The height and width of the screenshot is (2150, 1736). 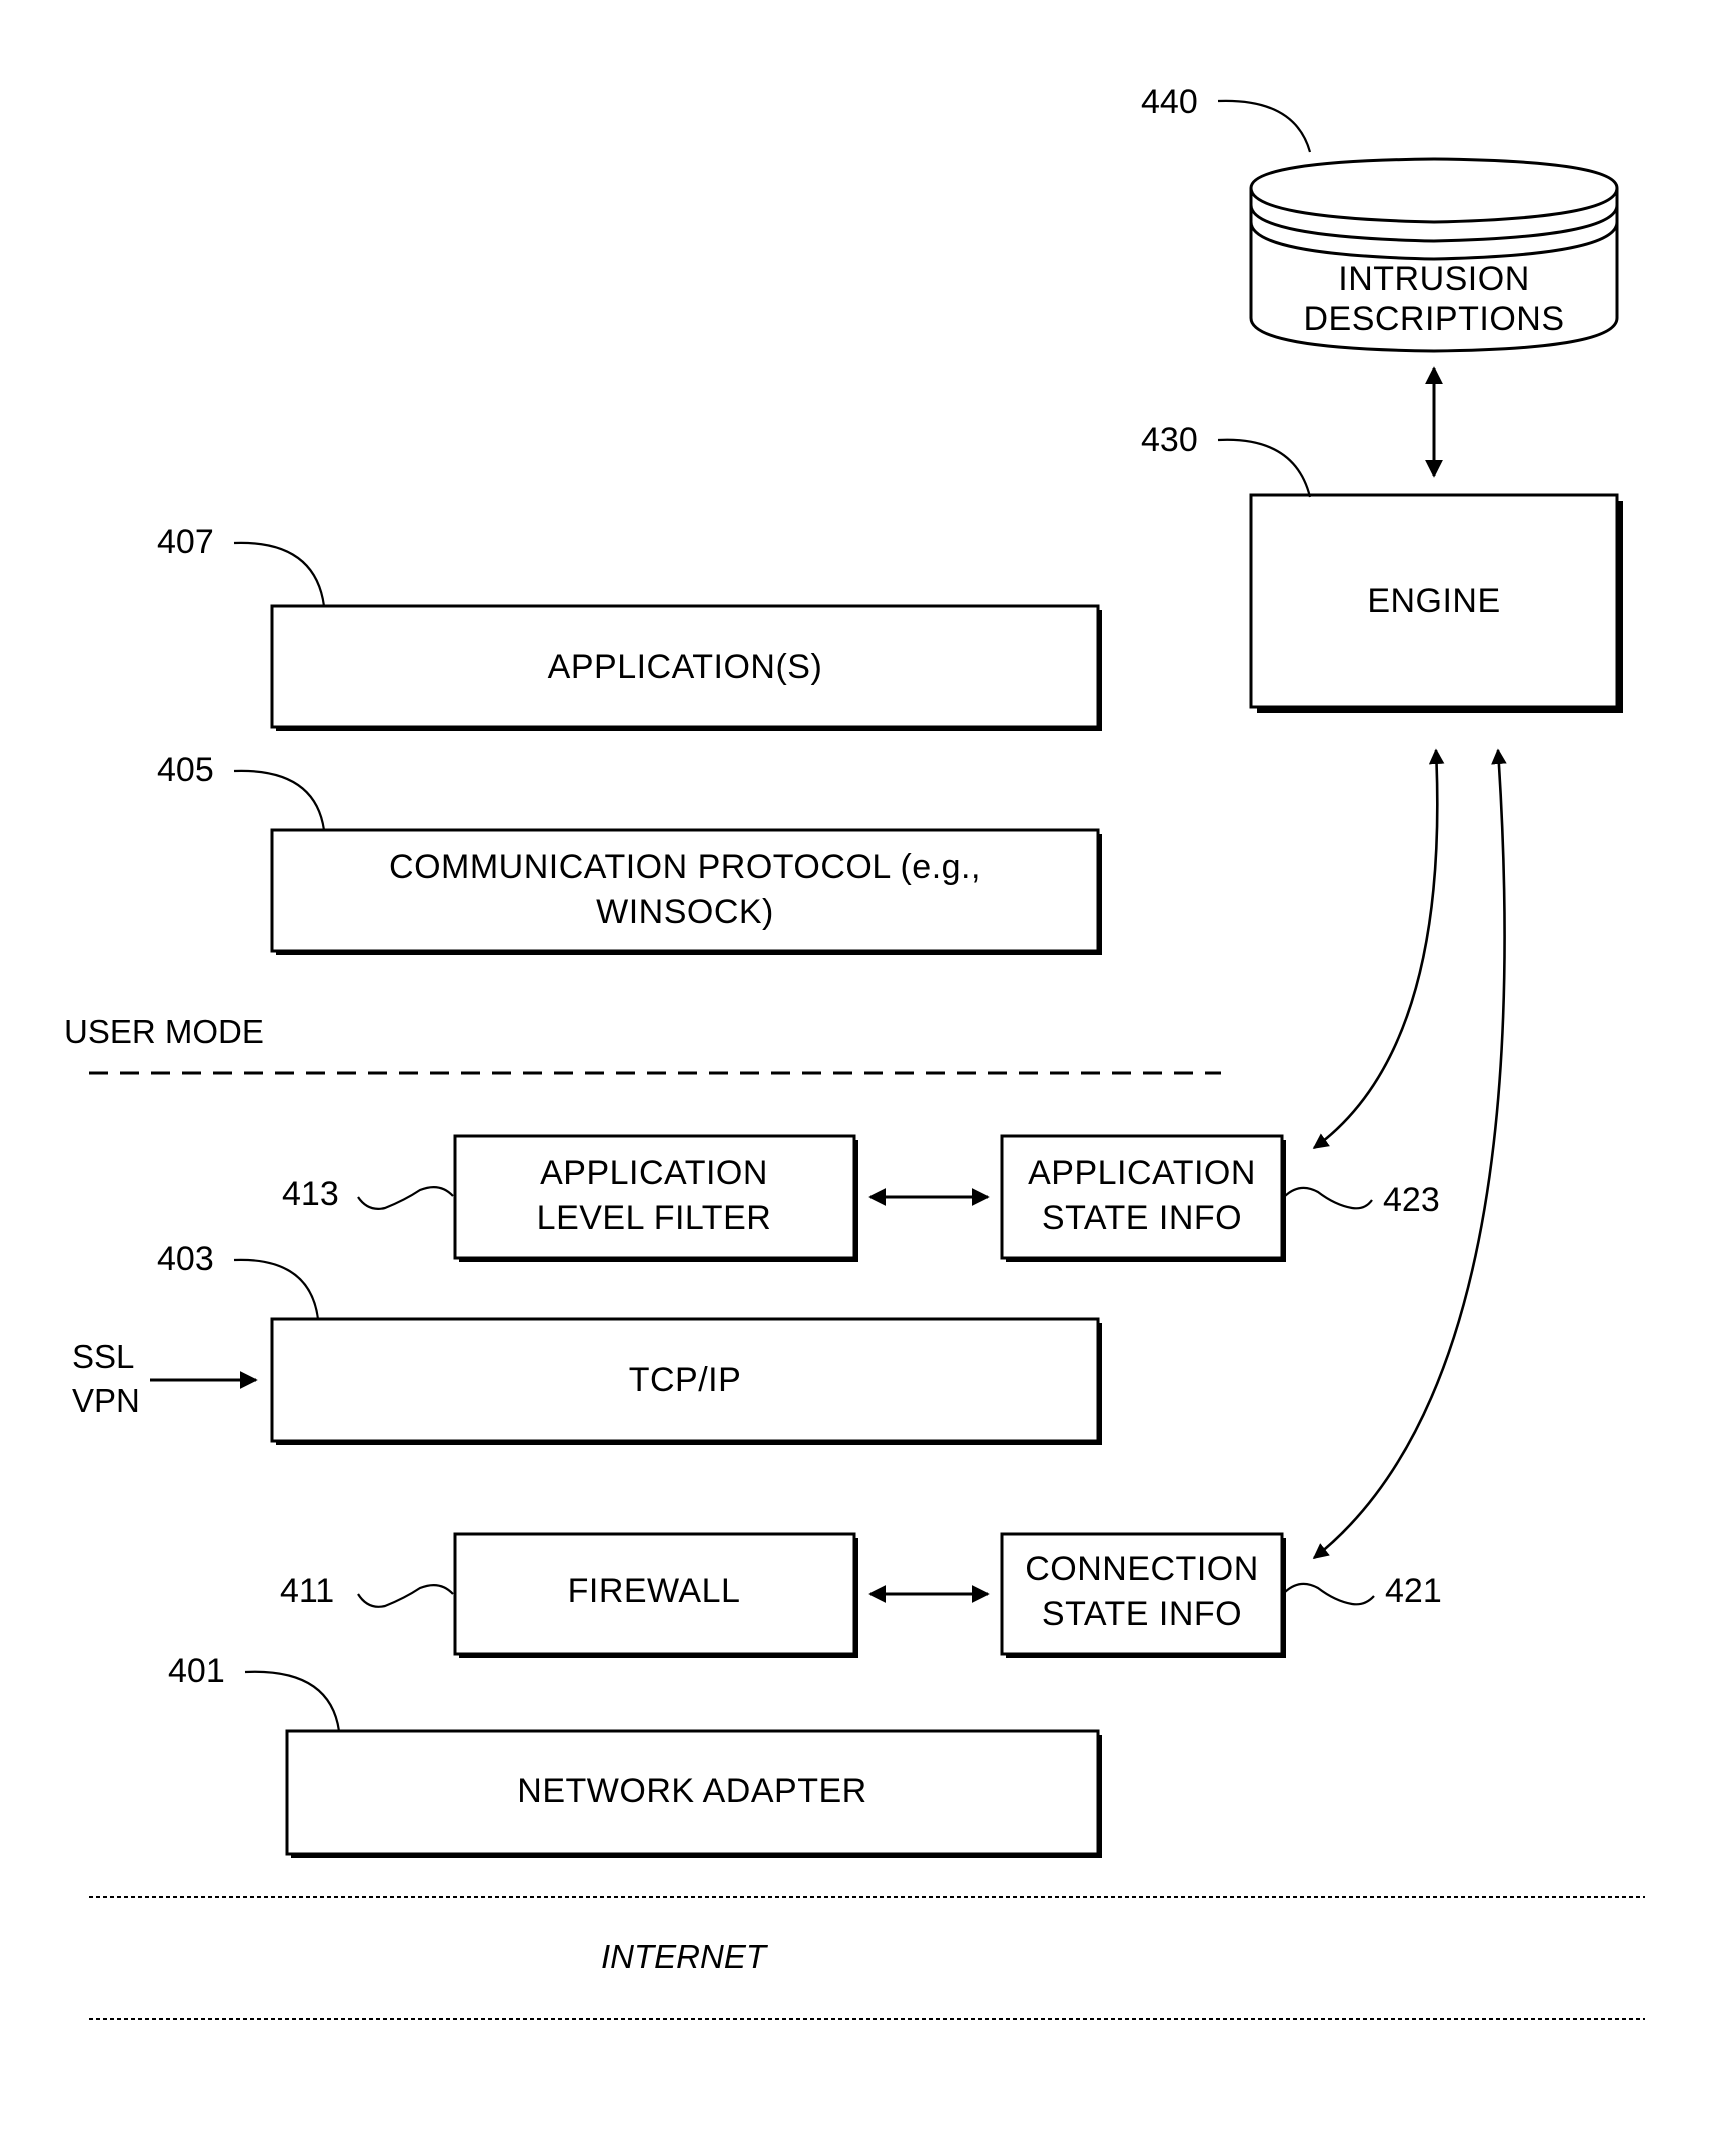 I want to click on communication-protocol-box: COMMUNICATION PROTOCOL (e.g., WINSOCK), so click(x=686, y=891).